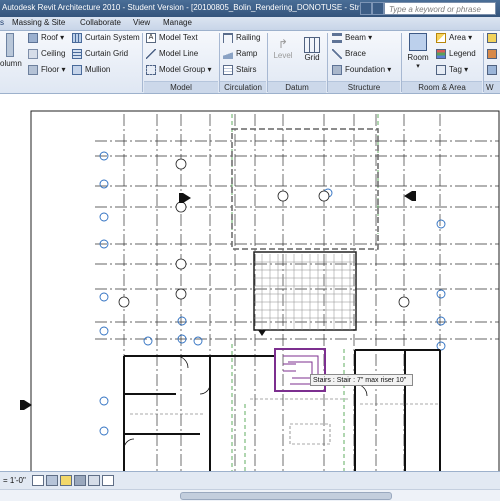 This screenshot has height=501, width=500. I want to click on workplane-tool-button, so click(493, 70).